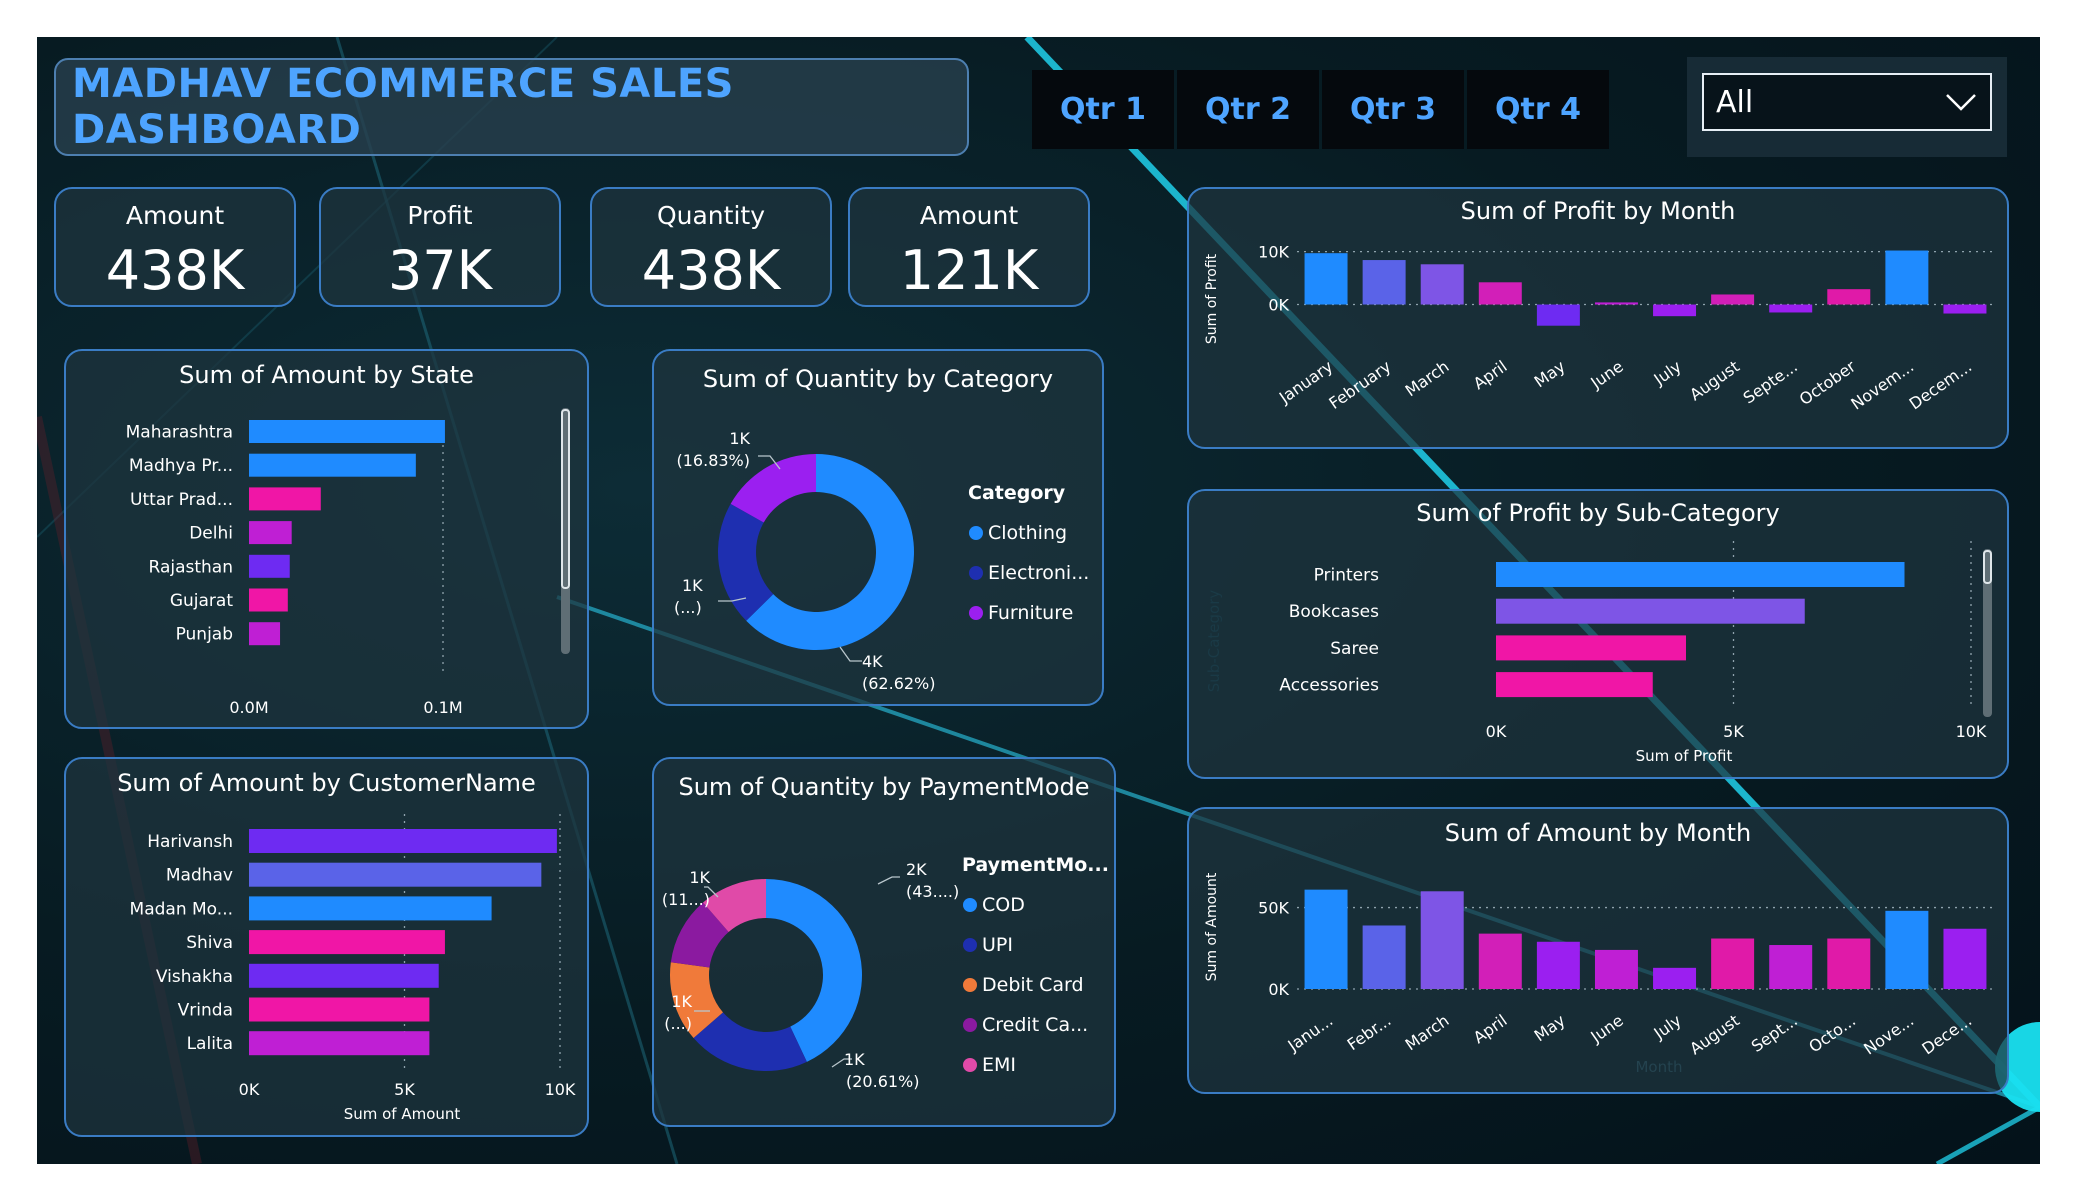  I want to click on category-label: Shiva, so click(209, 943).